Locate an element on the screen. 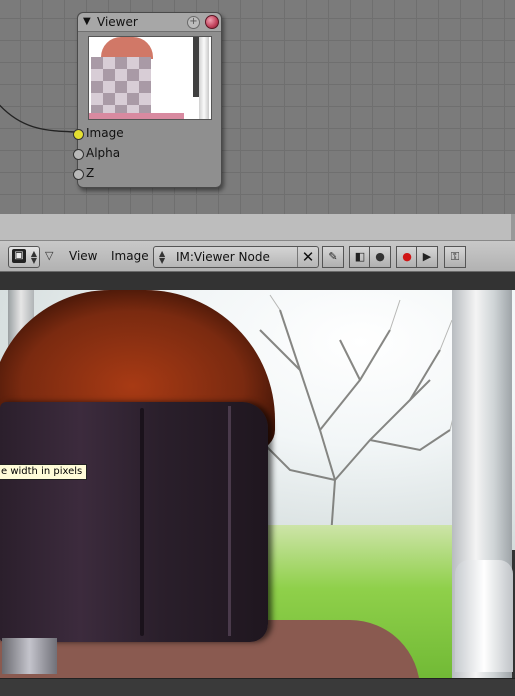 Image resolution: width=515 pixels, height=696 pixels. scrollbar is located at coordinates (513, 227).